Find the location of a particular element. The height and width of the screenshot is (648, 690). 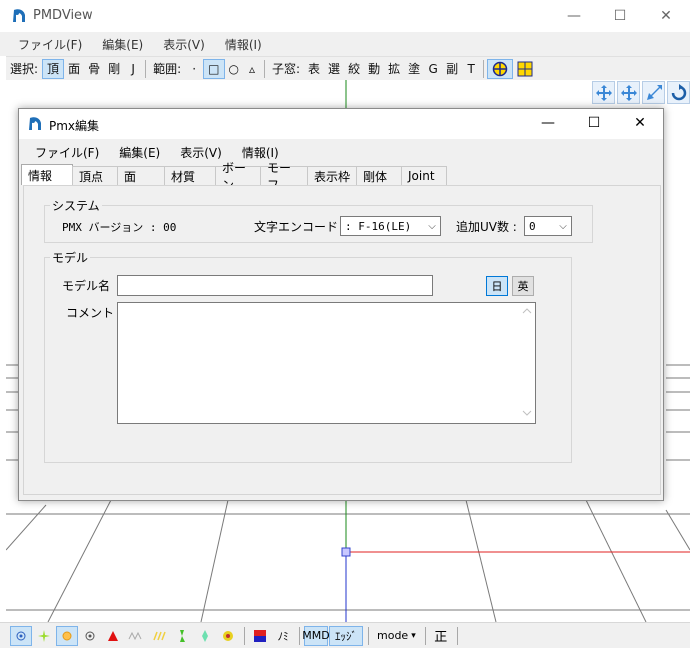

tab-joint: Joint is located at coordinates (424, 175).